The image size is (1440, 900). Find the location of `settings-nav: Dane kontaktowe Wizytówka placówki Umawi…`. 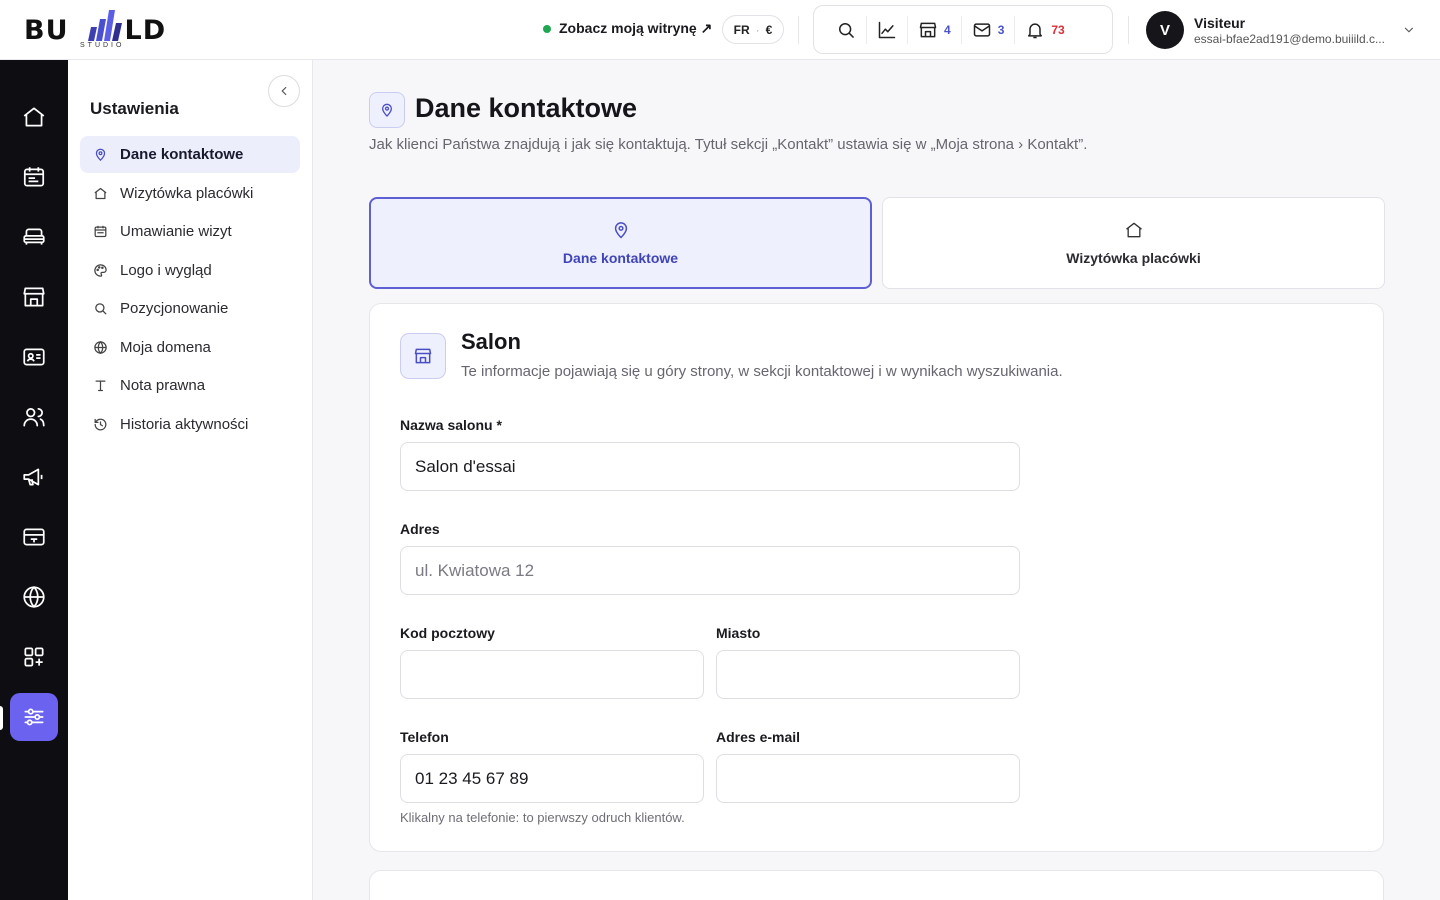

settings-nav: Dane kontaktowe Wizytówka placówki Umawi… is located at coordinates (190, 290).